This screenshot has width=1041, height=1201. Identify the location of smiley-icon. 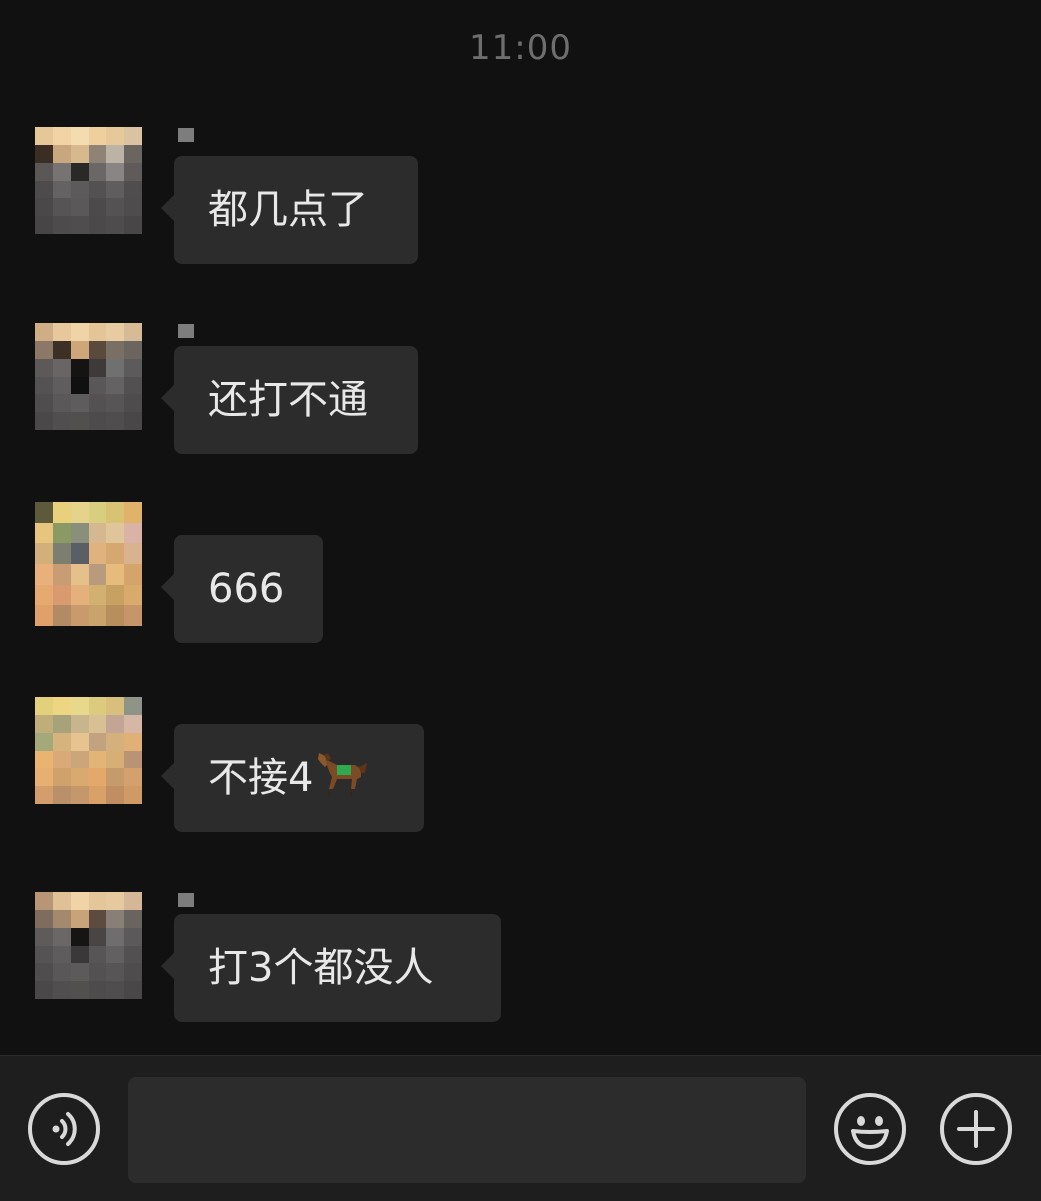
(870, 1129).